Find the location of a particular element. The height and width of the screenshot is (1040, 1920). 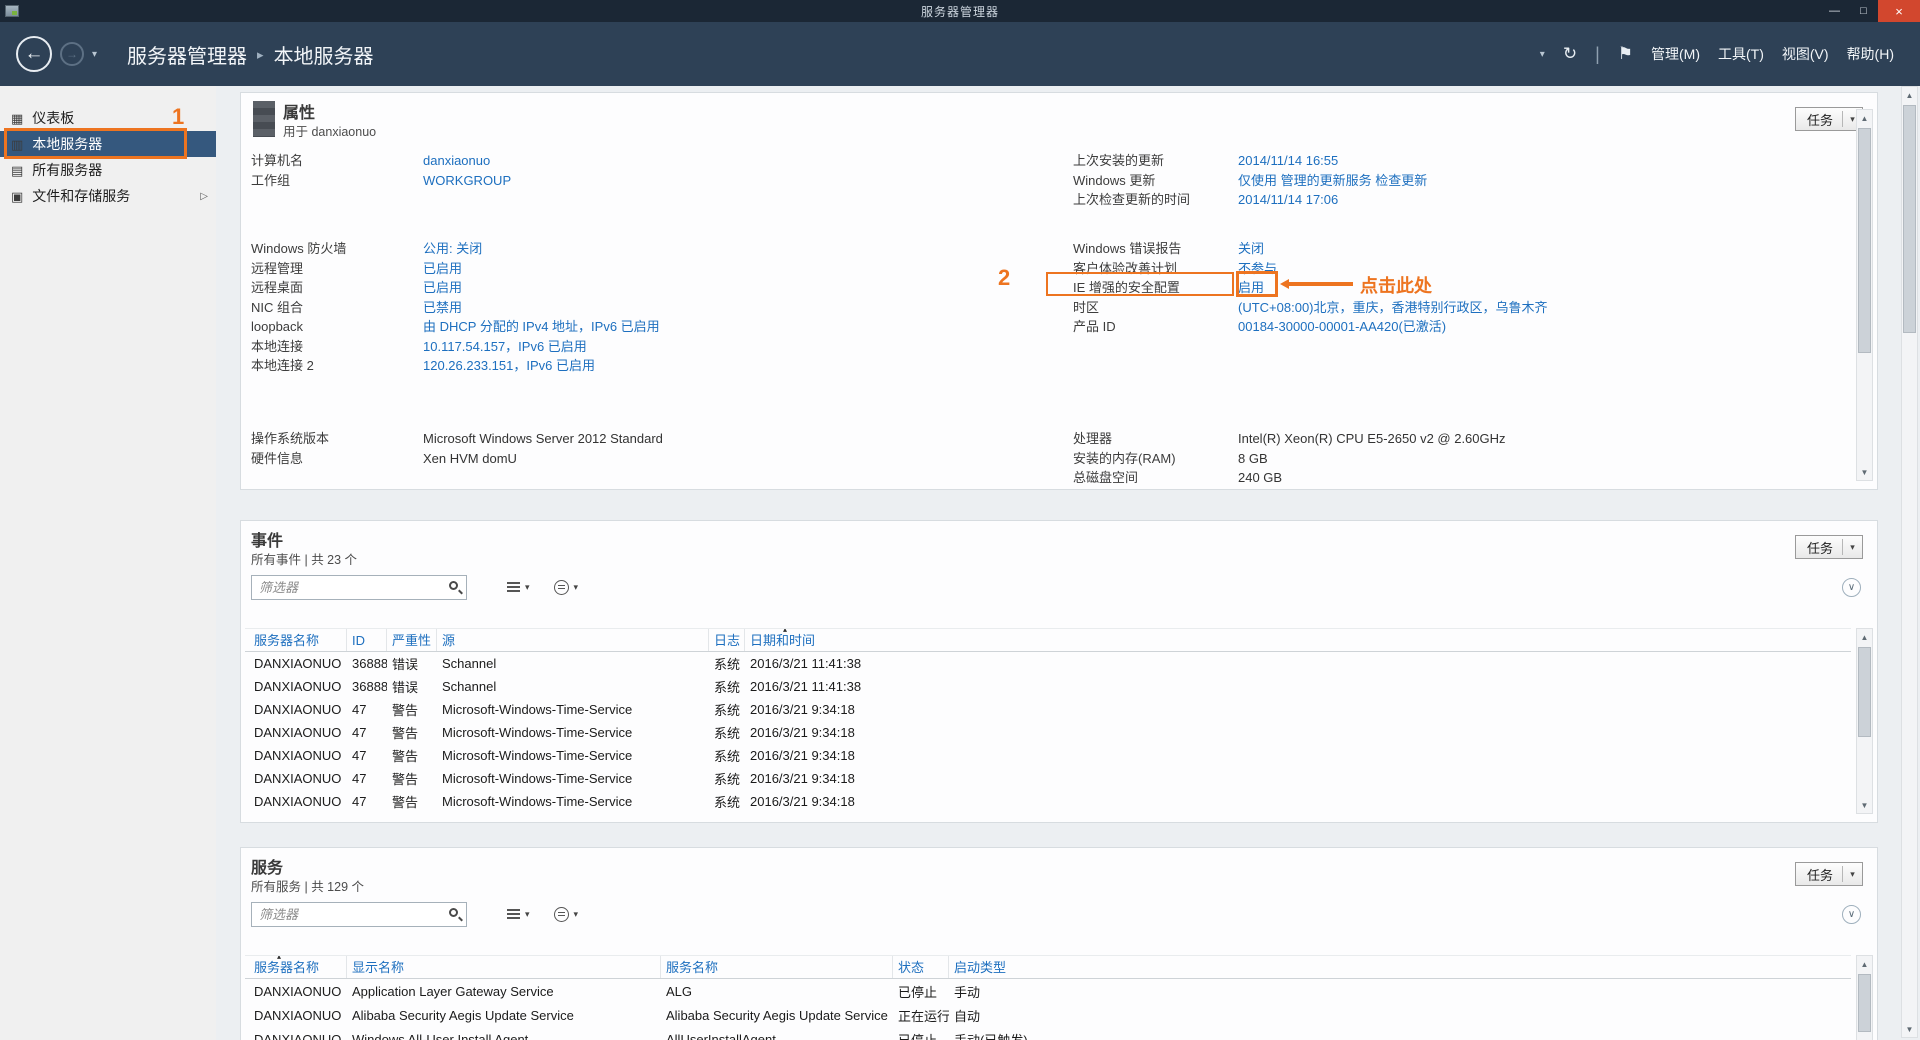

cell: 系统 is located at coordinates (727, 733).